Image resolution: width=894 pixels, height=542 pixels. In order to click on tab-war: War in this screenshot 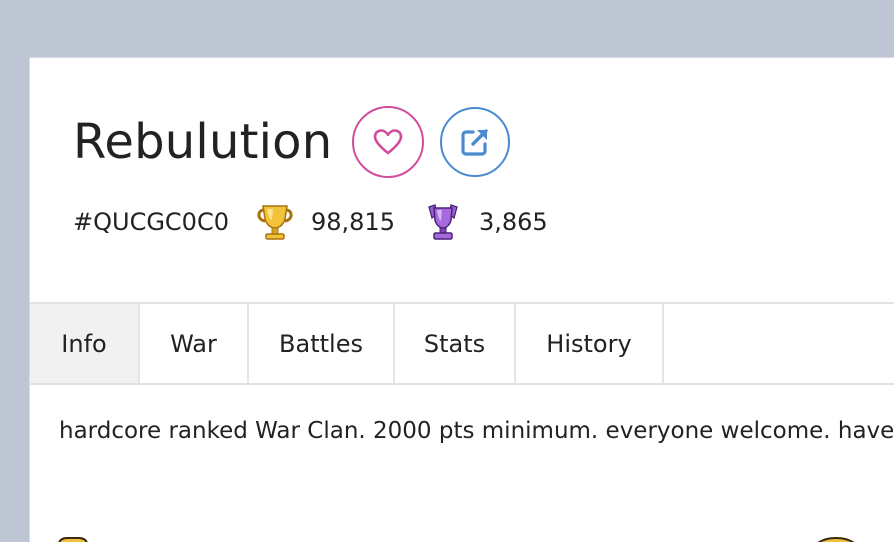, I will do `click(194, 343)`.